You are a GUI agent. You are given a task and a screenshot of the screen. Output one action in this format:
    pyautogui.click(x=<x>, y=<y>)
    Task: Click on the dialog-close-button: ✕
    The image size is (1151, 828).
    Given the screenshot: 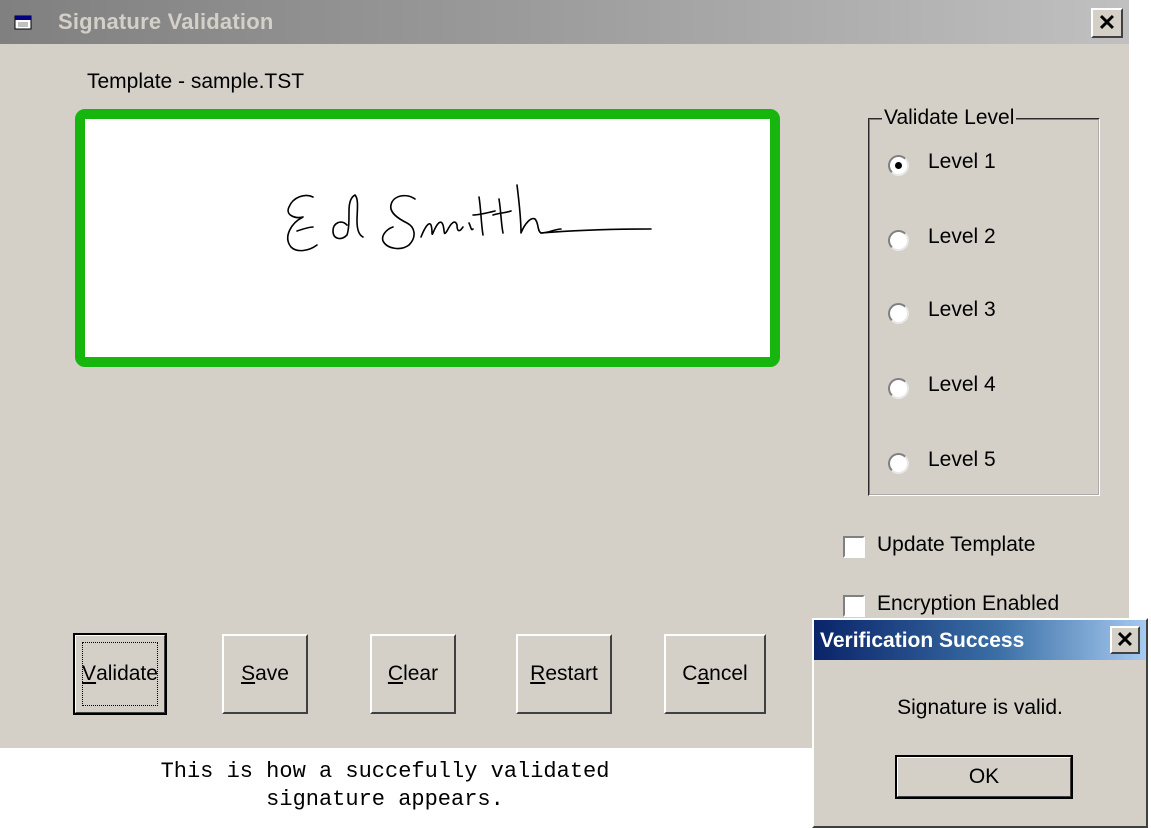 What is the action you would take?
    pyautogui.click(x=1125, y=640)
    